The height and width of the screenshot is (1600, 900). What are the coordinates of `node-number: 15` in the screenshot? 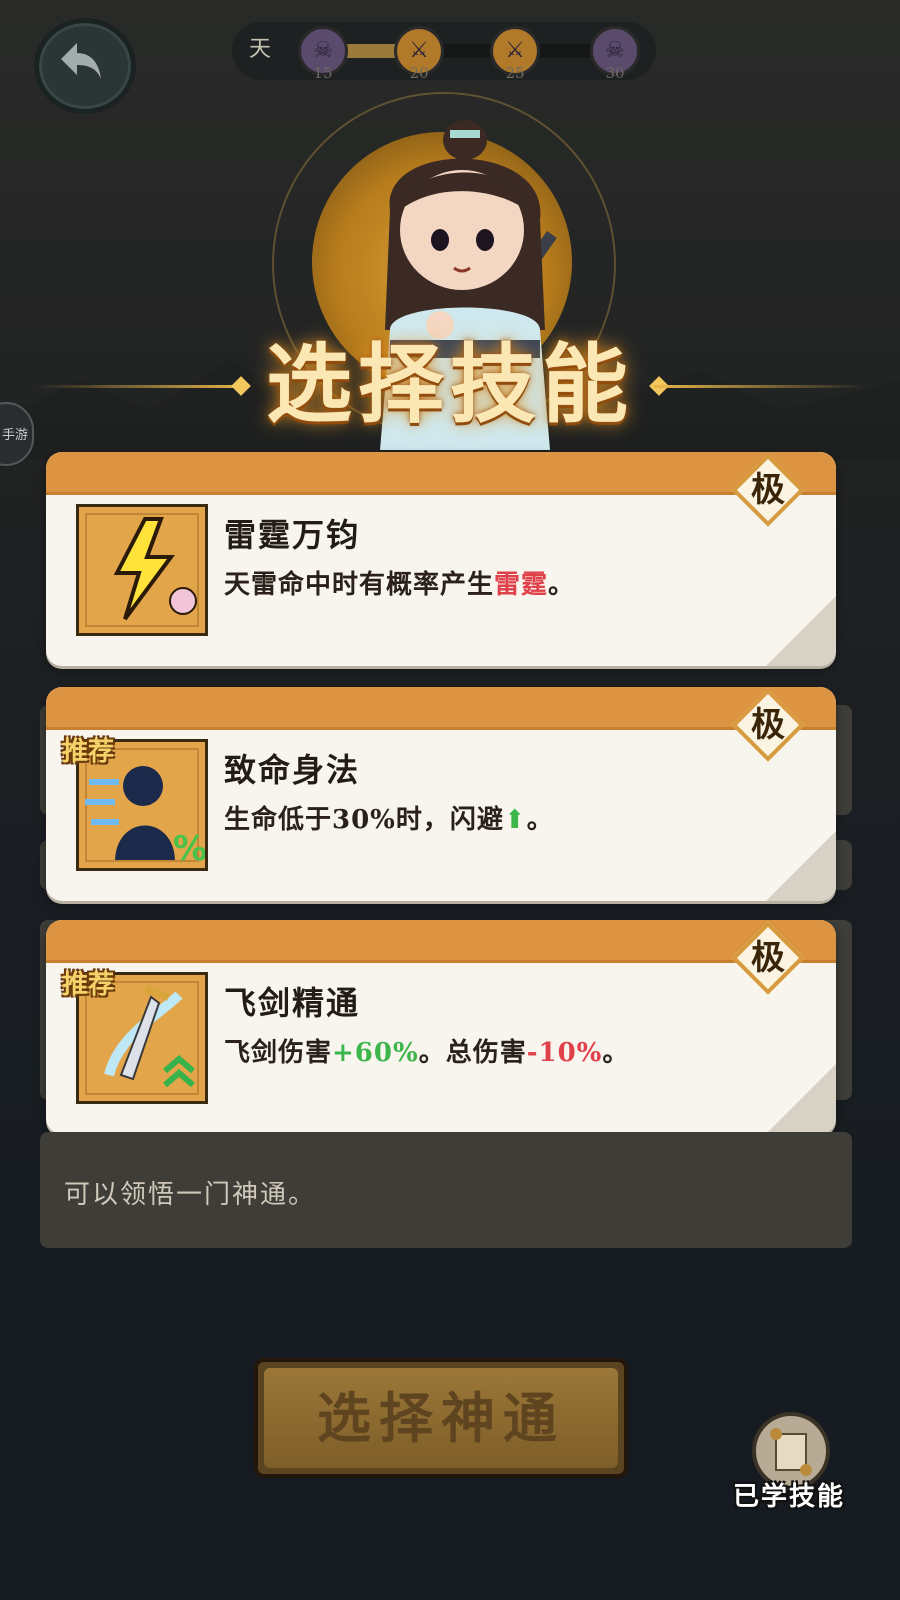 It's located at (323, 73).